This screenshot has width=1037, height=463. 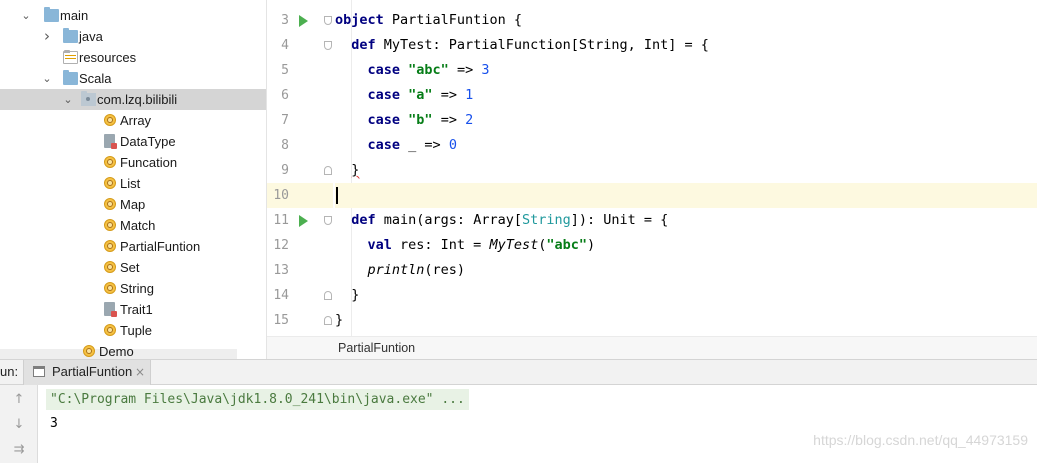 I want to click on tree-item-list: List, so click(x=133, y=183).